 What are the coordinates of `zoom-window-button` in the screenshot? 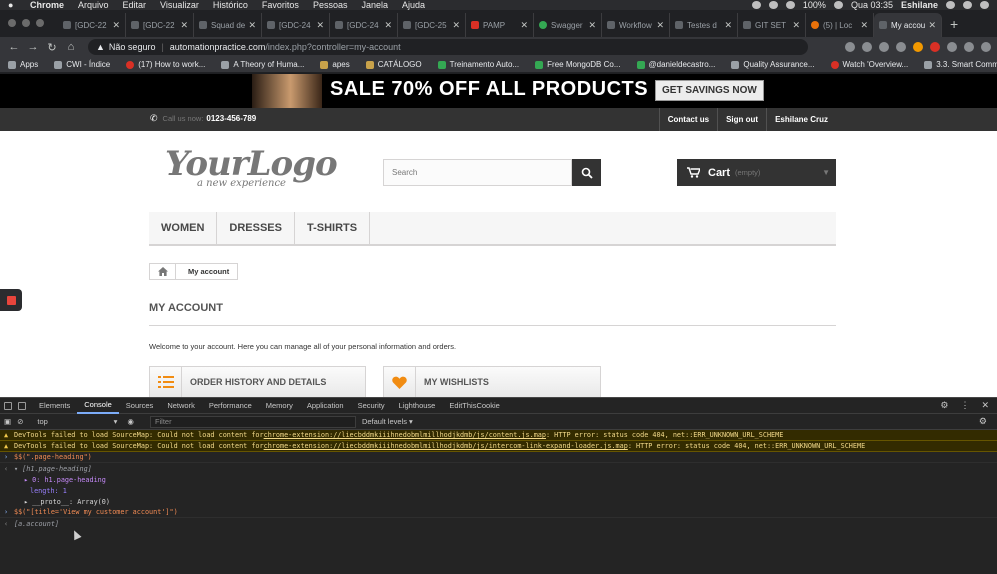 It's located at (40, 23).